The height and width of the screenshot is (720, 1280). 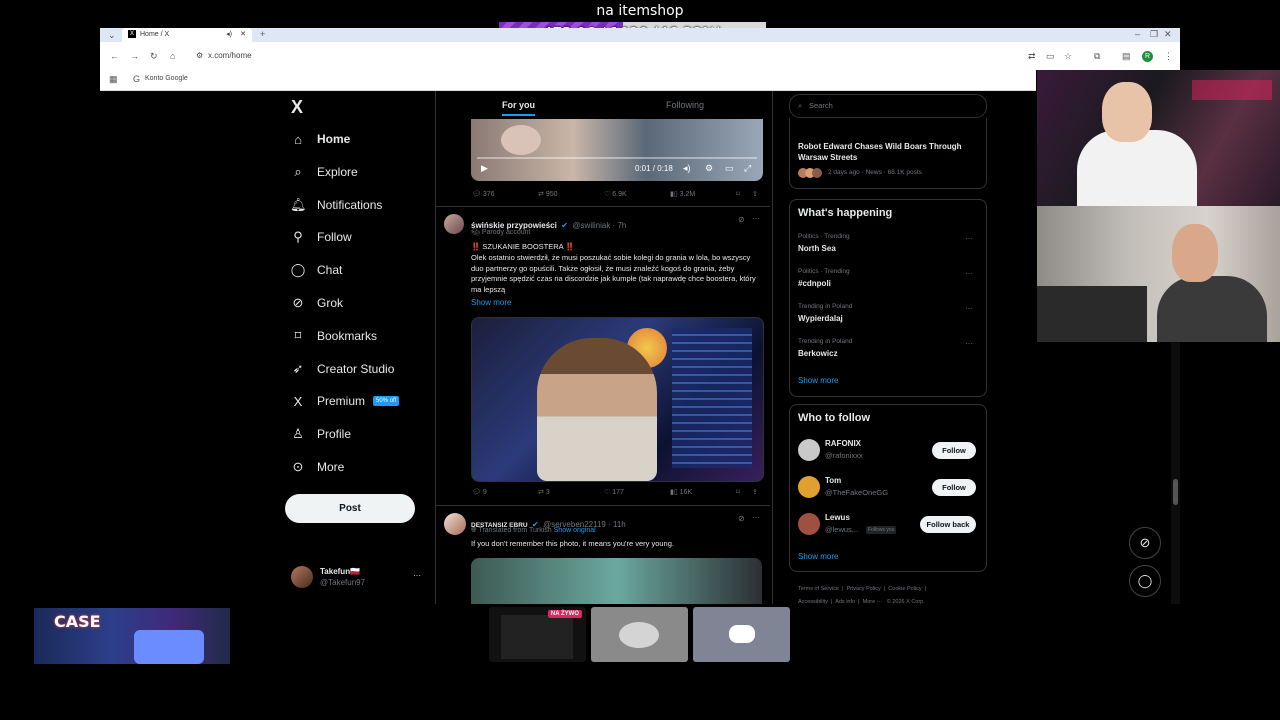 I want to click on taskbar-preview-discord, so click(x=741, y=634).